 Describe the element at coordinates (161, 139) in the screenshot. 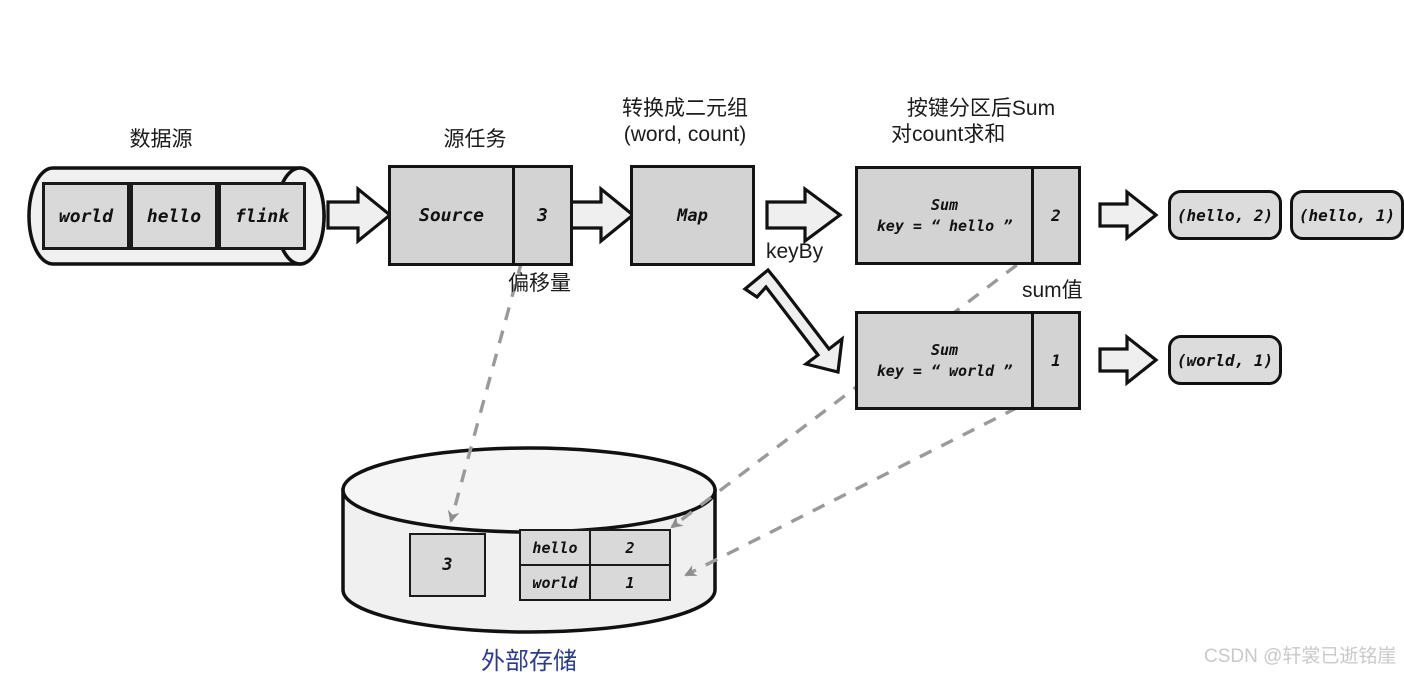

I see `label-data-source: 数据源` at that location.